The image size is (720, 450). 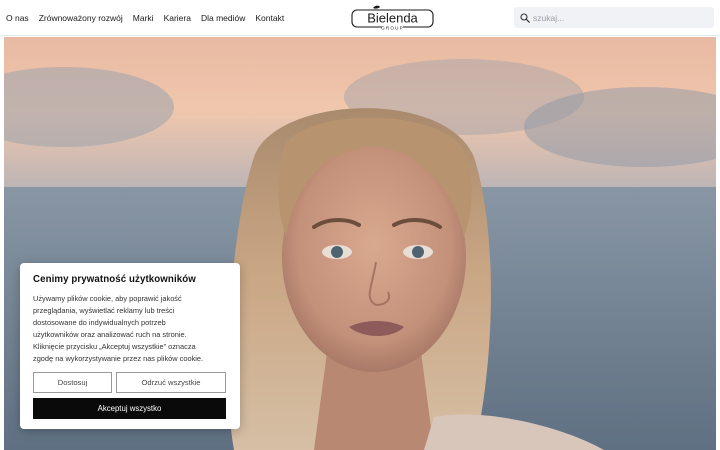 What do you see at coordinates (114, 279) in the screenshot?
I see `cookie-title: Cenimy prywatność użytkowników` at bounding box center [114, 279].